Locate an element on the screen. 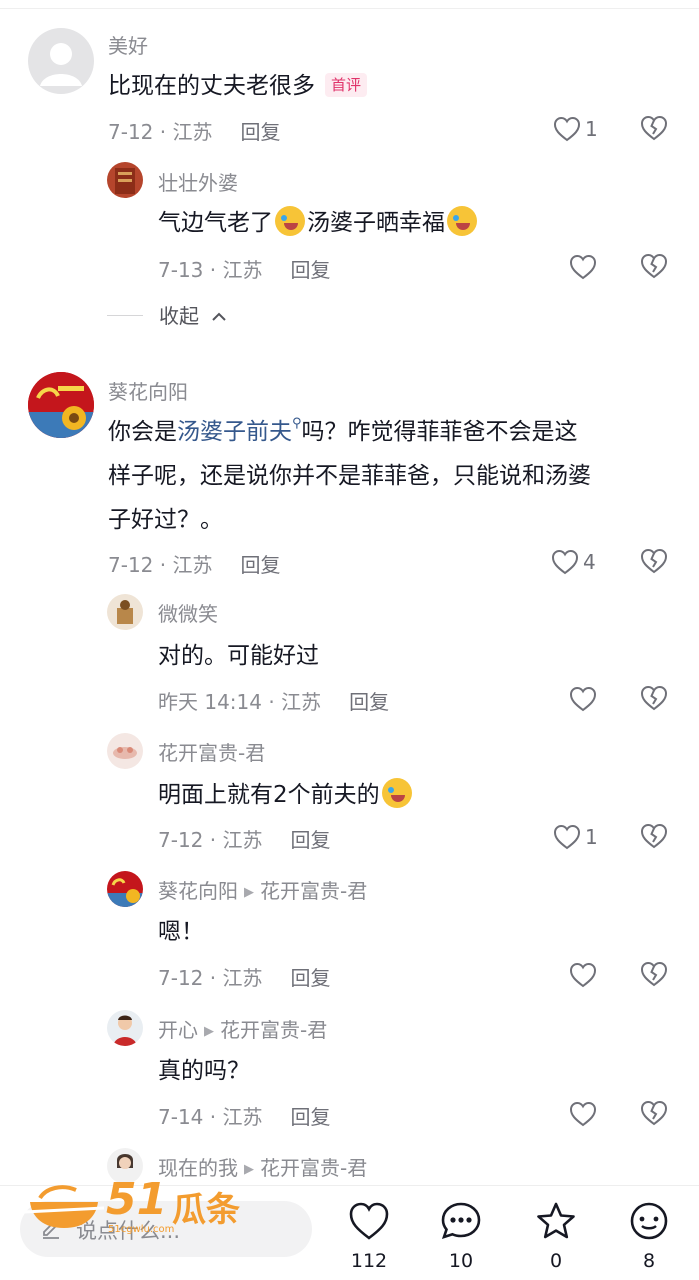 The height and width of the screenshot is (1280, 699). share-icon is located at coordinates (649, 1221).